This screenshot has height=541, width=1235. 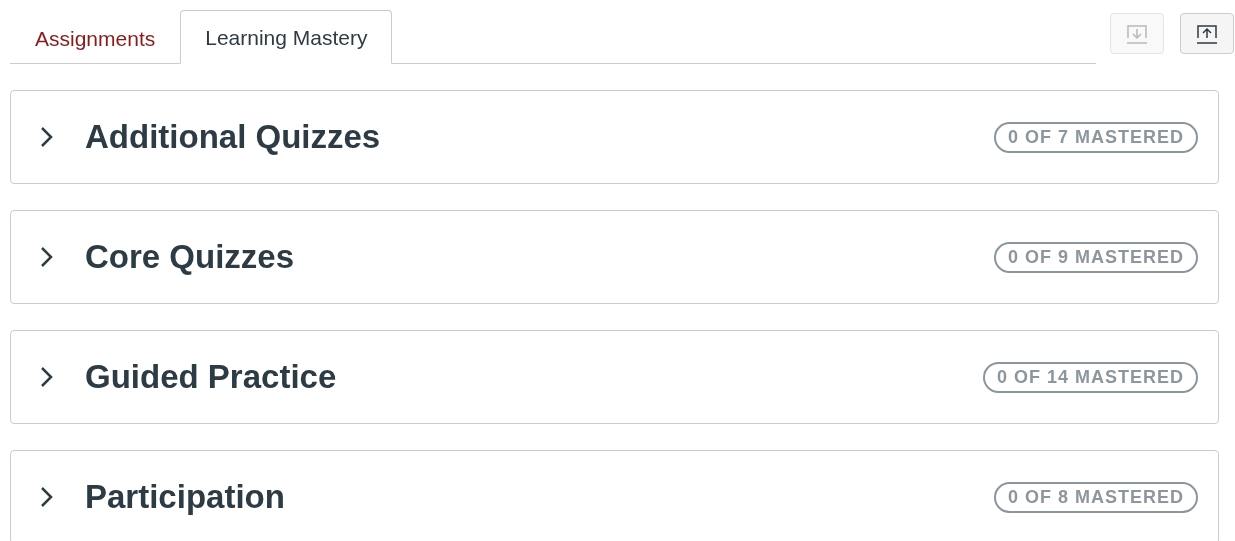 I want to click on upload-button, so click(x=1207, y=33).